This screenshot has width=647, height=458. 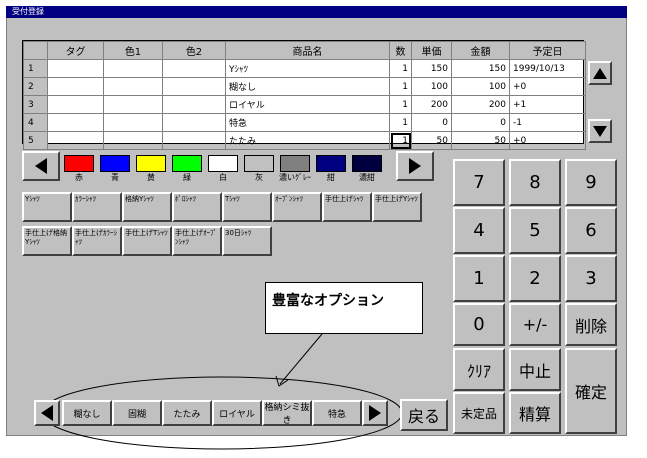 I want to click on plus-minus-button: +/-, so click(x=535, y=324).